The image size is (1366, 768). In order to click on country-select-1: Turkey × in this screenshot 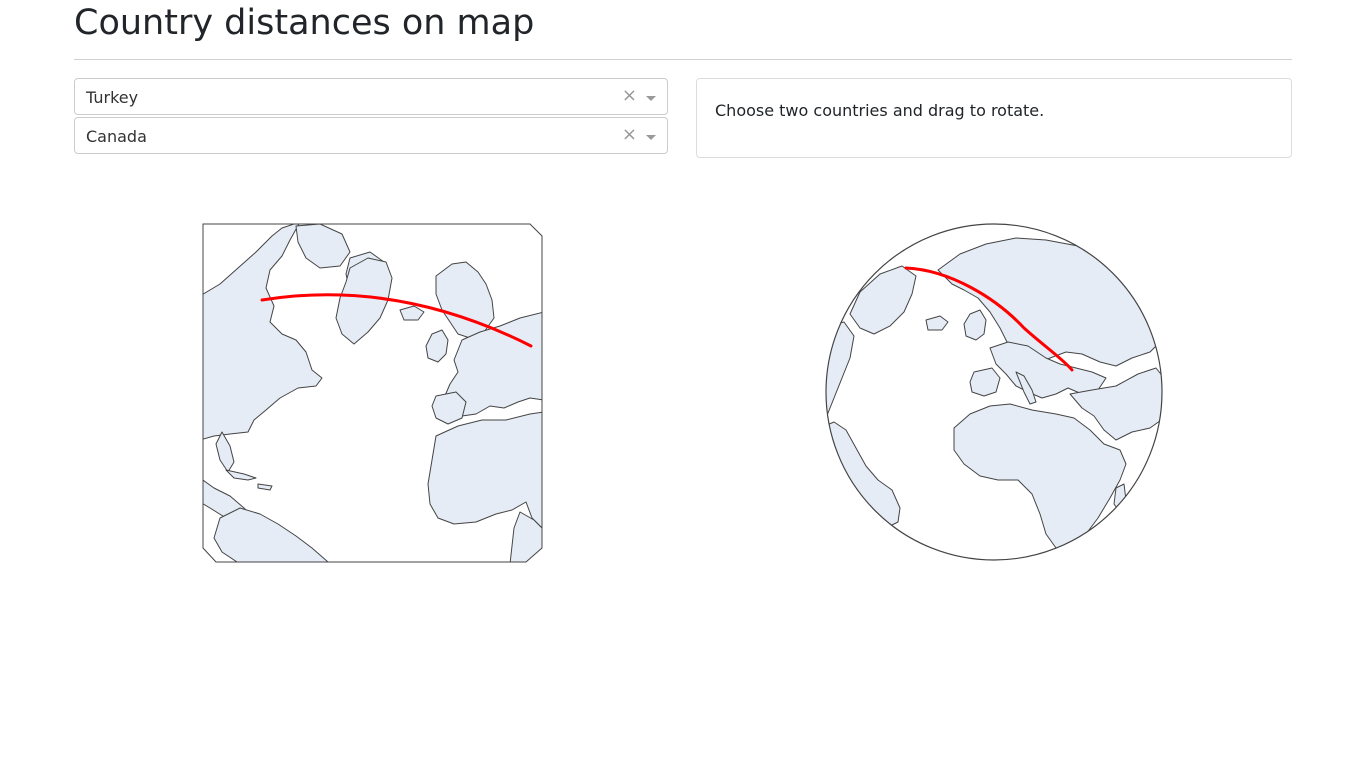, I will do `click(371, 96)`.